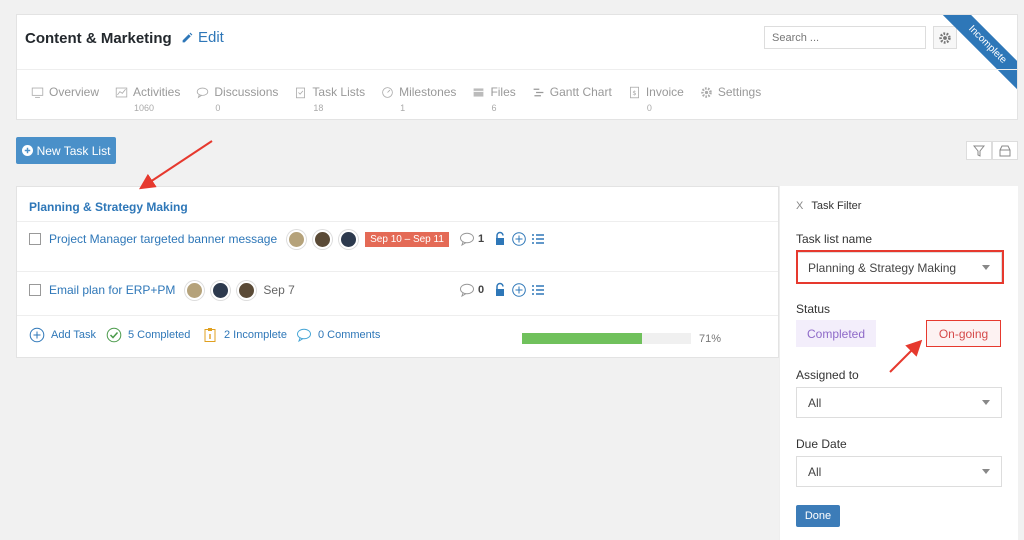  I want to click on tab-count: 18, so click(318, 108).